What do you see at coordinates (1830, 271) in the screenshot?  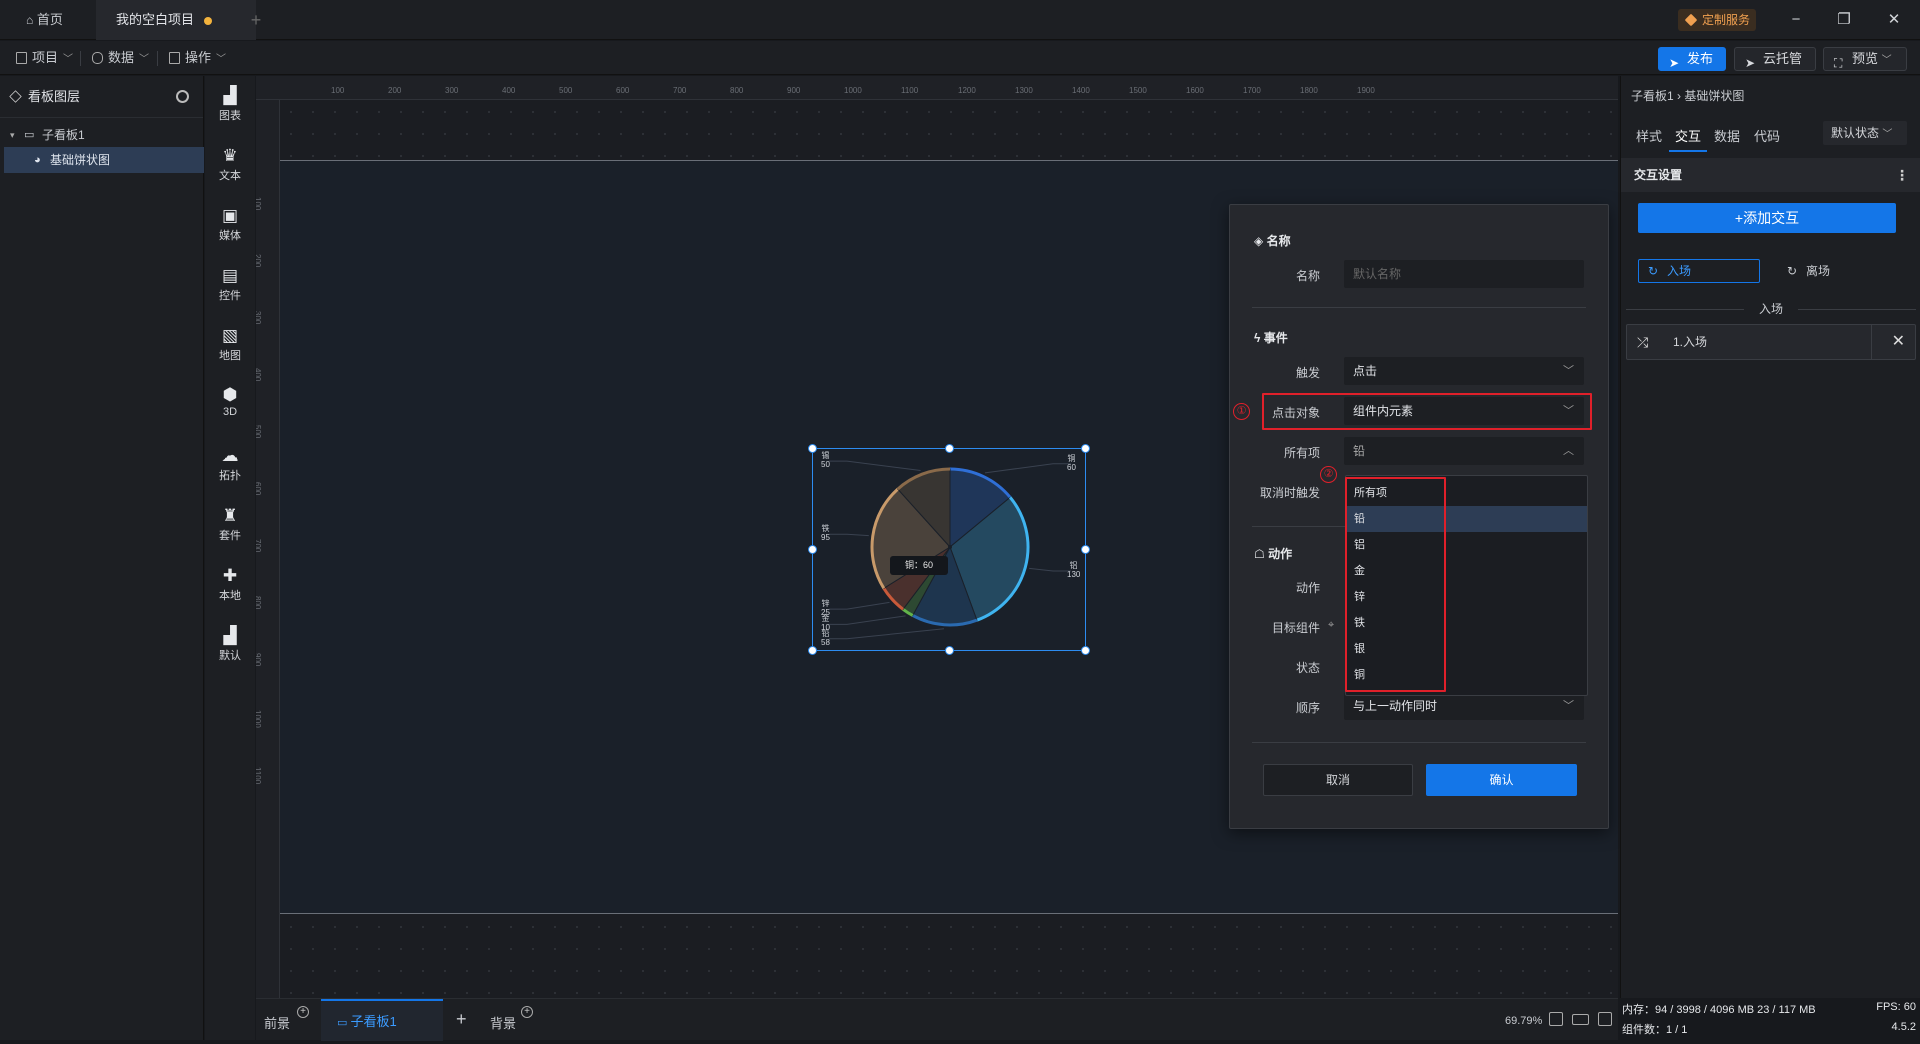 I see `leave-tab: ↻ 离场` at bounding box center [1830, 271].